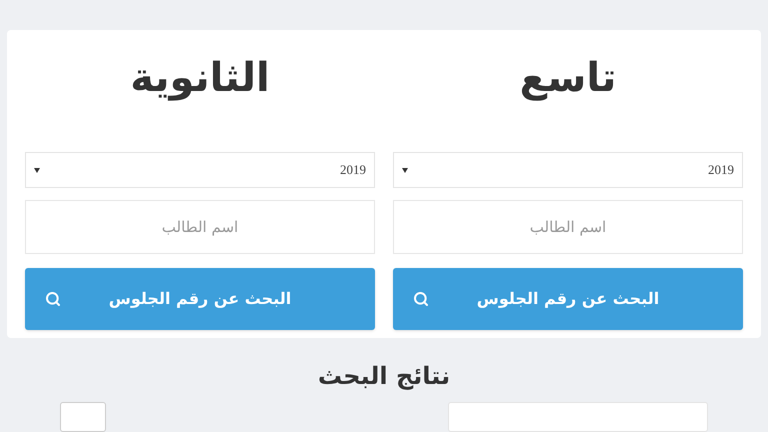  What do you see at coordinates (384, 376) in the screenshot?
I see `results-heading: نتائج البحث` at bounding box center [384, 376].